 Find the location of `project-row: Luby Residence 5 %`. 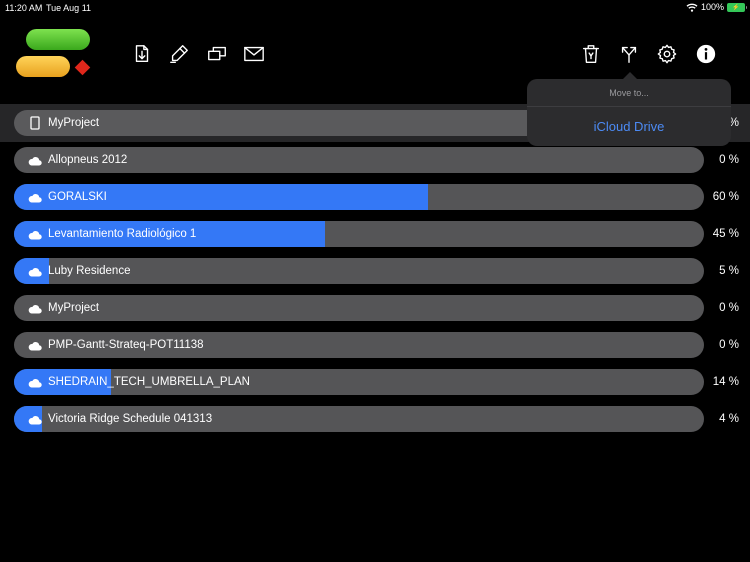

project-row: Luby Residence 5 % is located at coordinates (382, 271).